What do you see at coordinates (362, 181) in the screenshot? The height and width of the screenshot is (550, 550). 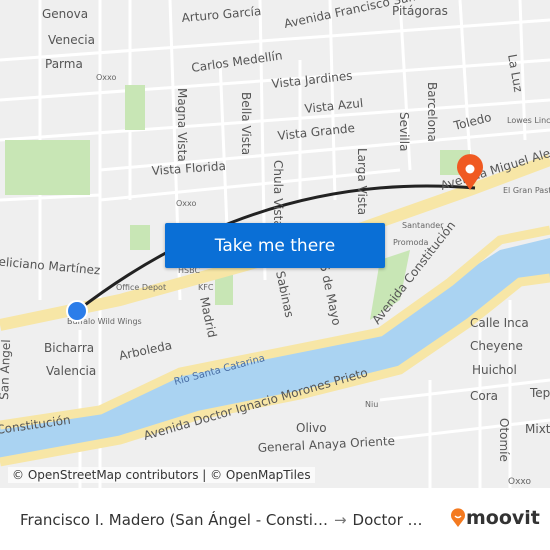 I see `label-larga-vista: Larga Vista` at bounding box center [362, 181].